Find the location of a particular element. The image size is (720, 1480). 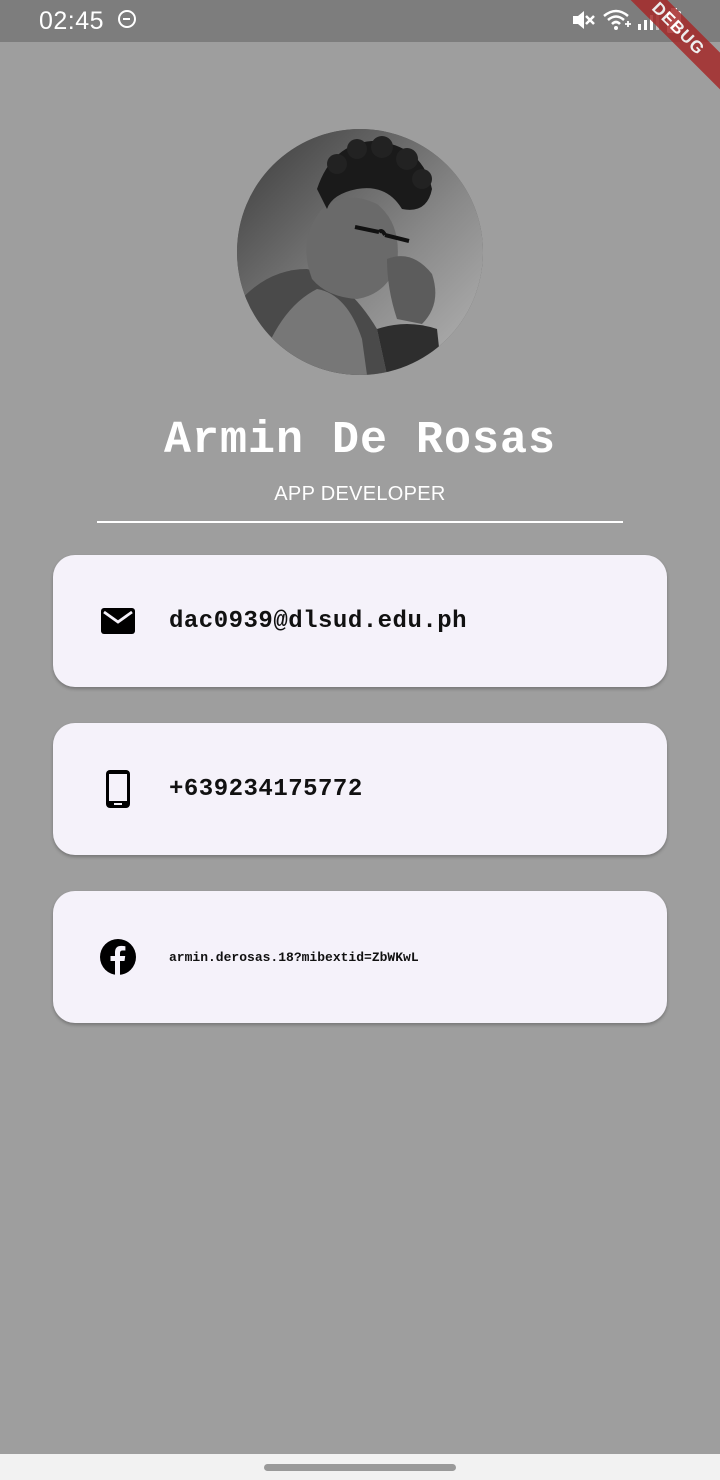

profile-title: APP DEVELOPER is located at coordinates (360, 494).